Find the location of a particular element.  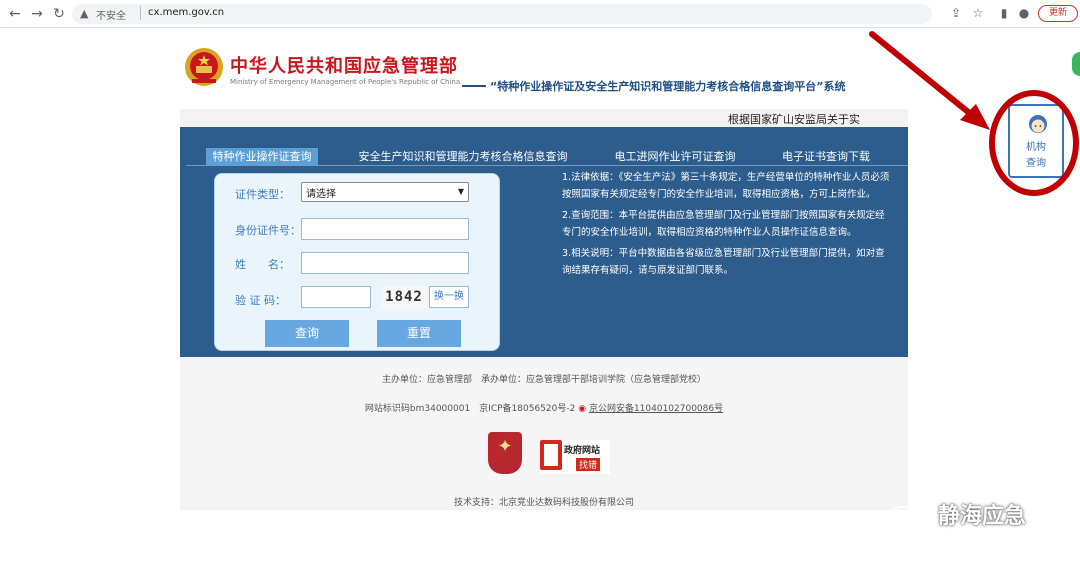

party-org-badge-icon: ✦ is located at coordinates (505, 453).